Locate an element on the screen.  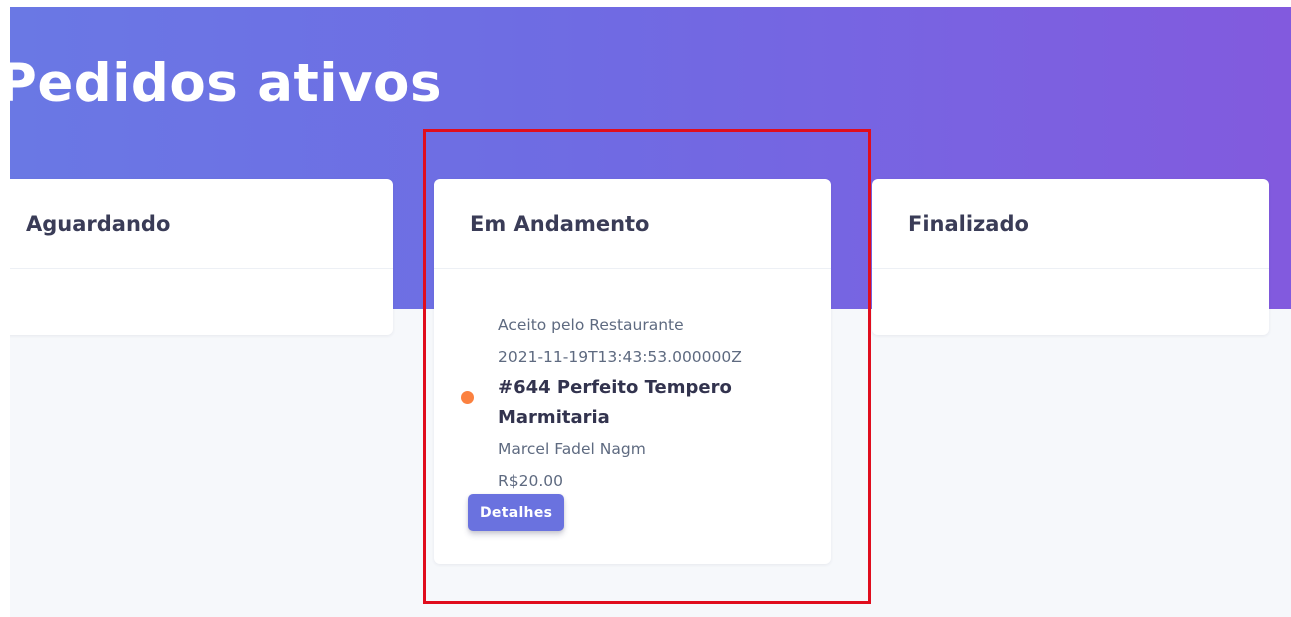
page-title: Pedidos ativos is located at coordinates (226, 83).